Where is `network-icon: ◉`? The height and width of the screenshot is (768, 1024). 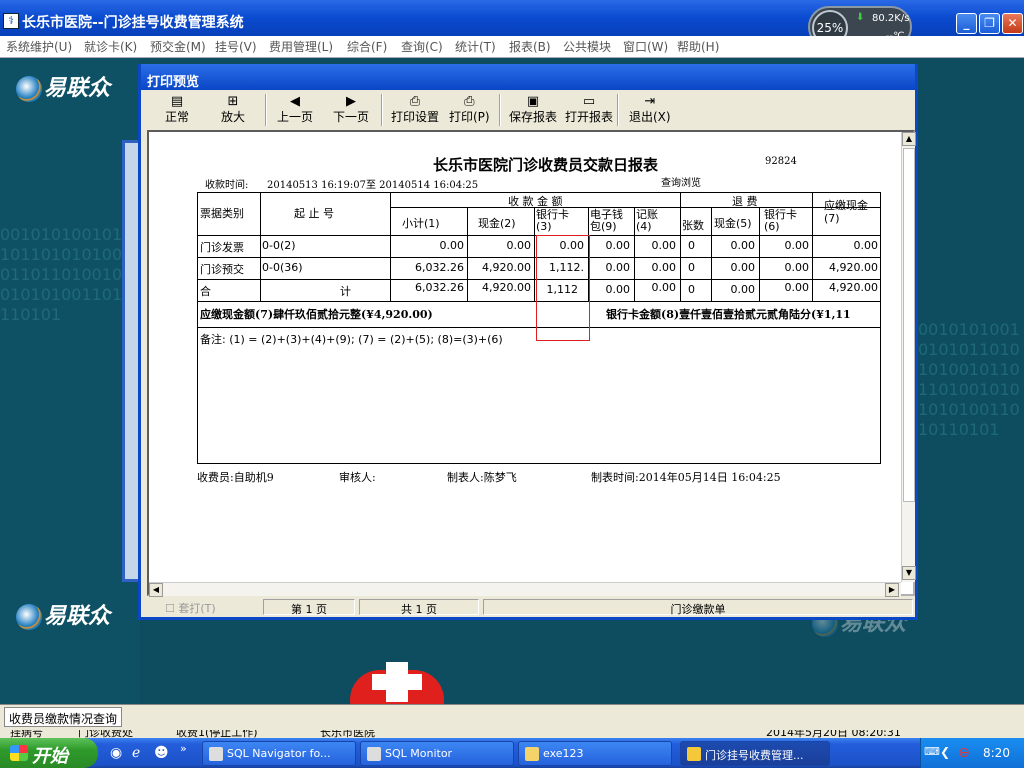
network-icon: ◉ is located at coordinates (116, 753).